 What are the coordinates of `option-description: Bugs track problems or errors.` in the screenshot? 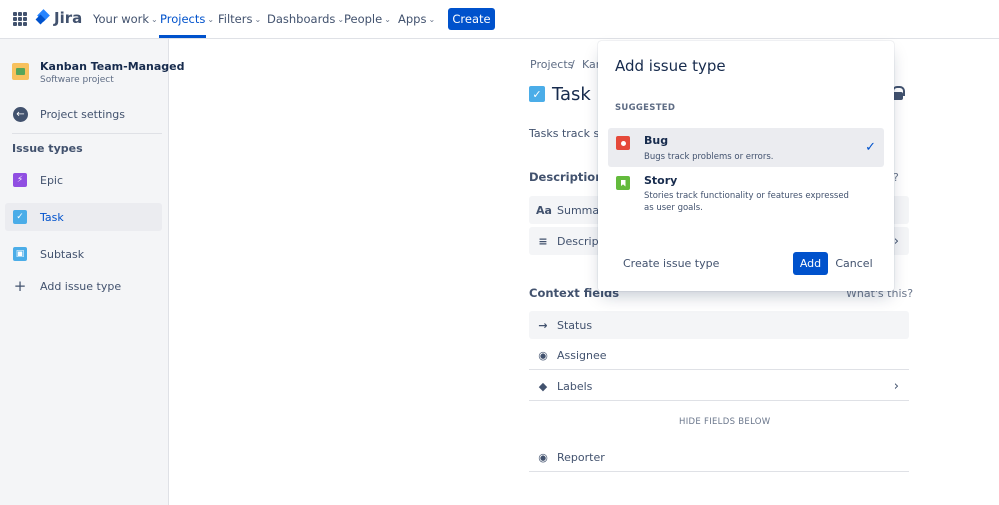 It's located at (709, 157).